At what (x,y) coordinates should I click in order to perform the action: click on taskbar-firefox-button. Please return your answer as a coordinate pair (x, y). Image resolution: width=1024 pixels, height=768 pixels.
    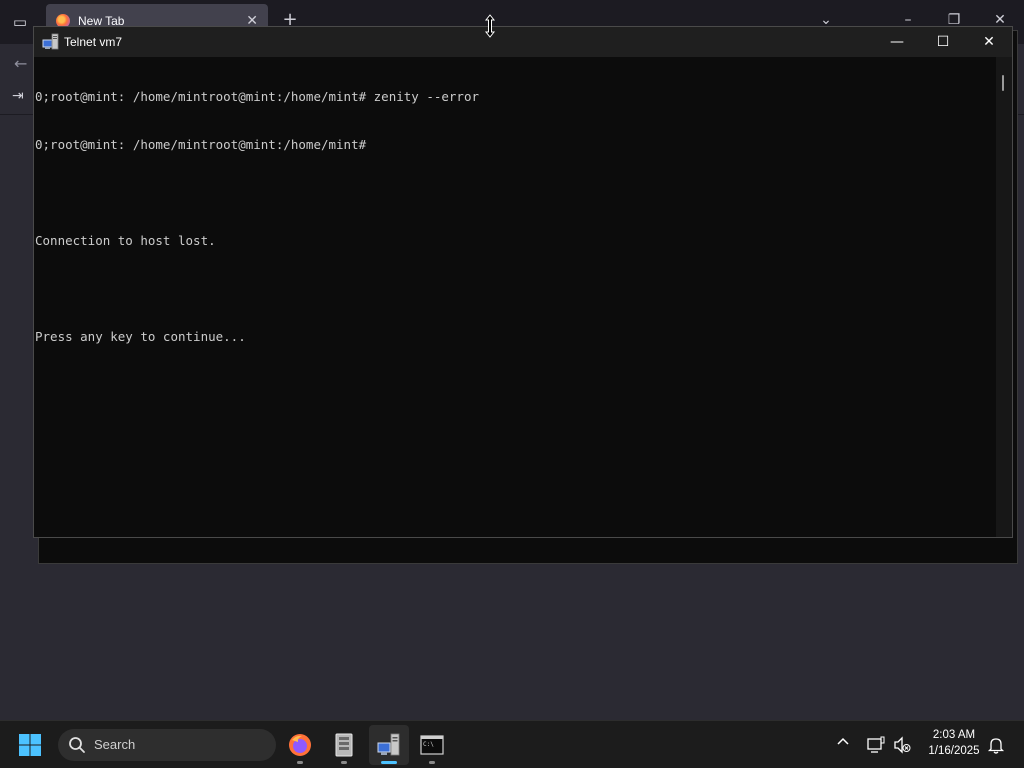
    Looking at the image, I should click on (300, 745).